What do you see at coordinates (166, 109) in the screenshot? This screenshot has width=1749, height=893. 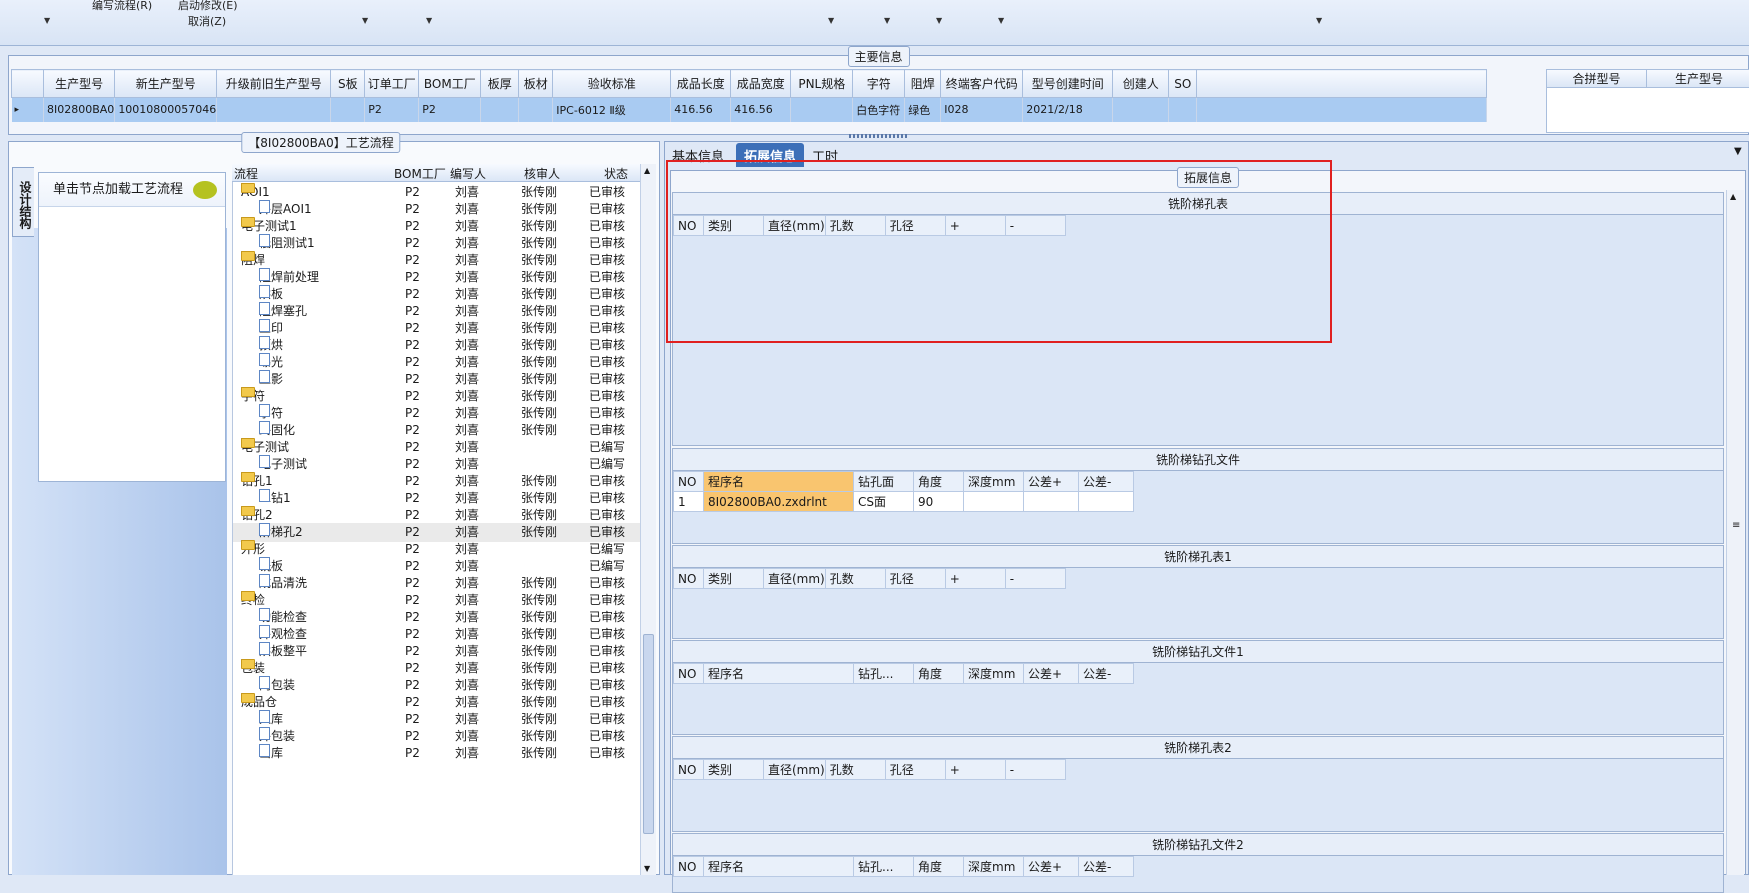 I see `table-cell: 10010800057046` at bounding box center [166, 109].